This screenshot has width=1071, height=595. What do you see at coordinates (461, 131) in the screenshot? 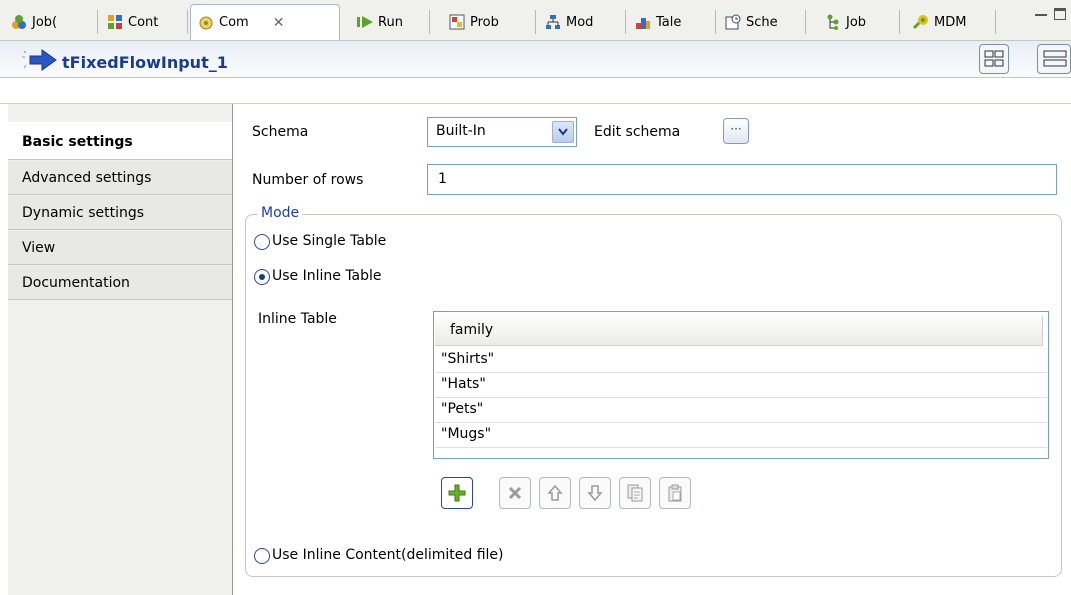
I see `schema-value: Built-In` at bounding box center [461, 131].